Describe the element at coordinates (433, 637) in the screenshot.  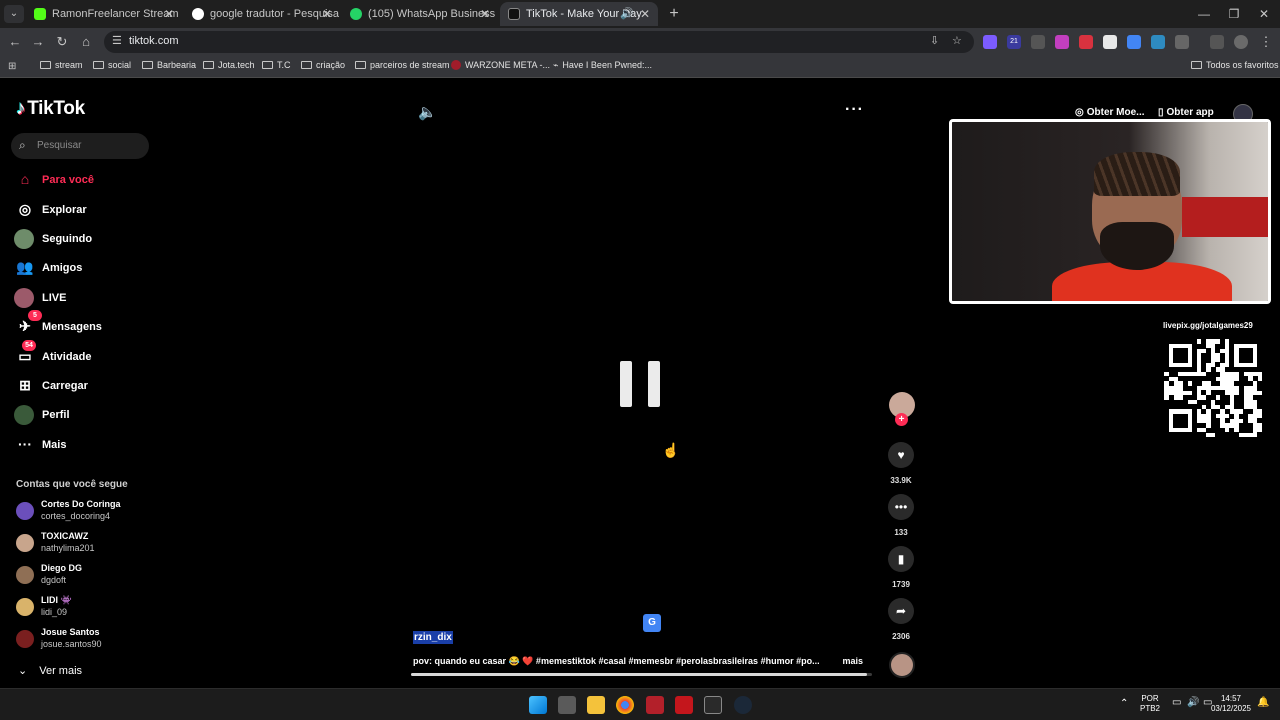
I see `video-author: rzin_dix` at that location.